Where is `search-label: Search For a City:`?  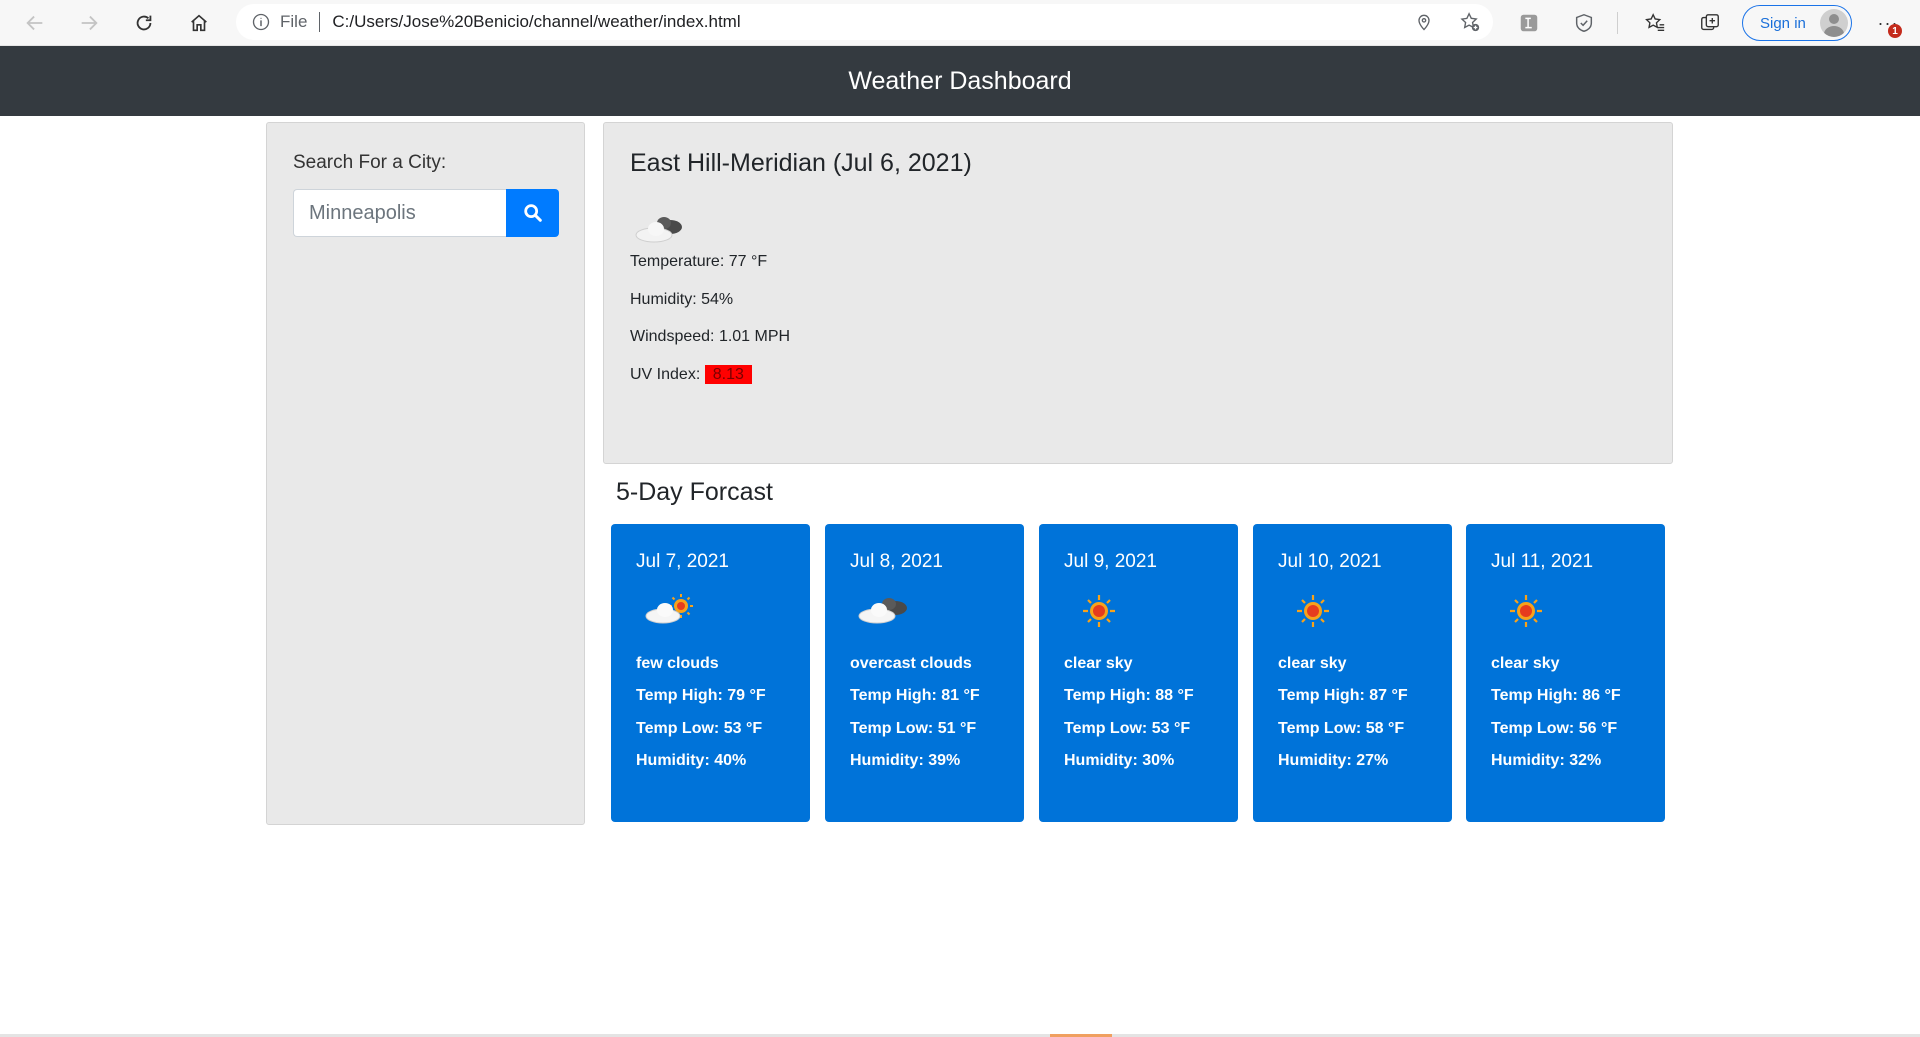
search-label: Search For a City: is located at coordinates (370, 162).